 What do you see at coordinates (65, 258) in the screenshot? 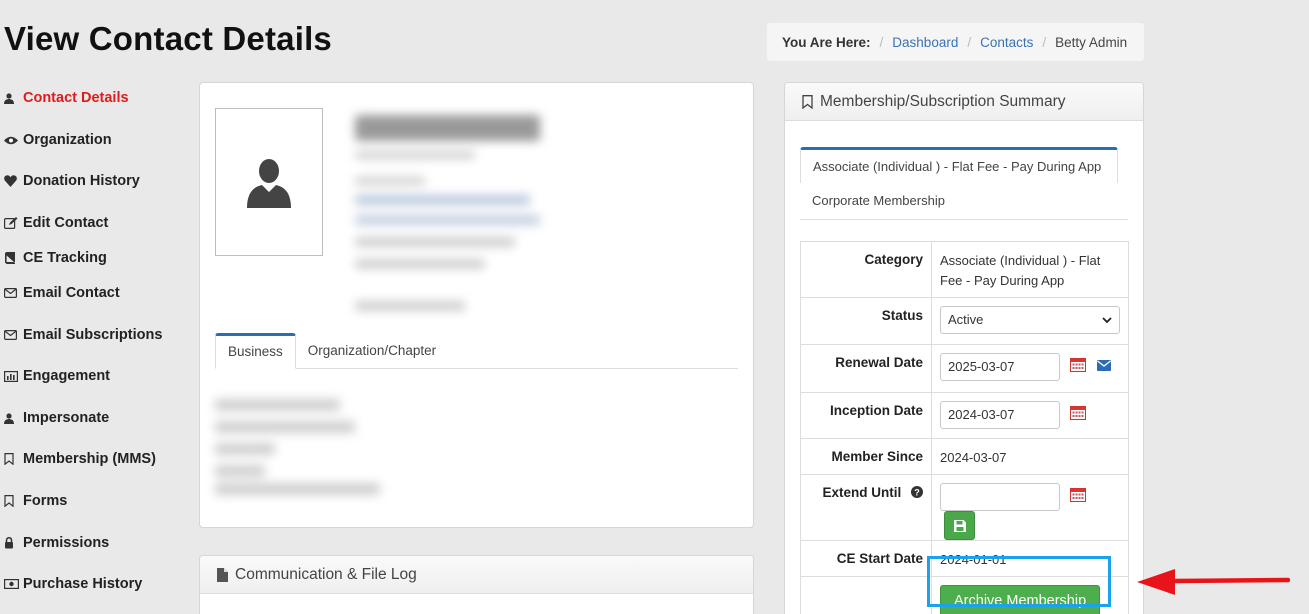
I see `sidebar-item-label: CE Tracking` at bounding box center [65, 258].